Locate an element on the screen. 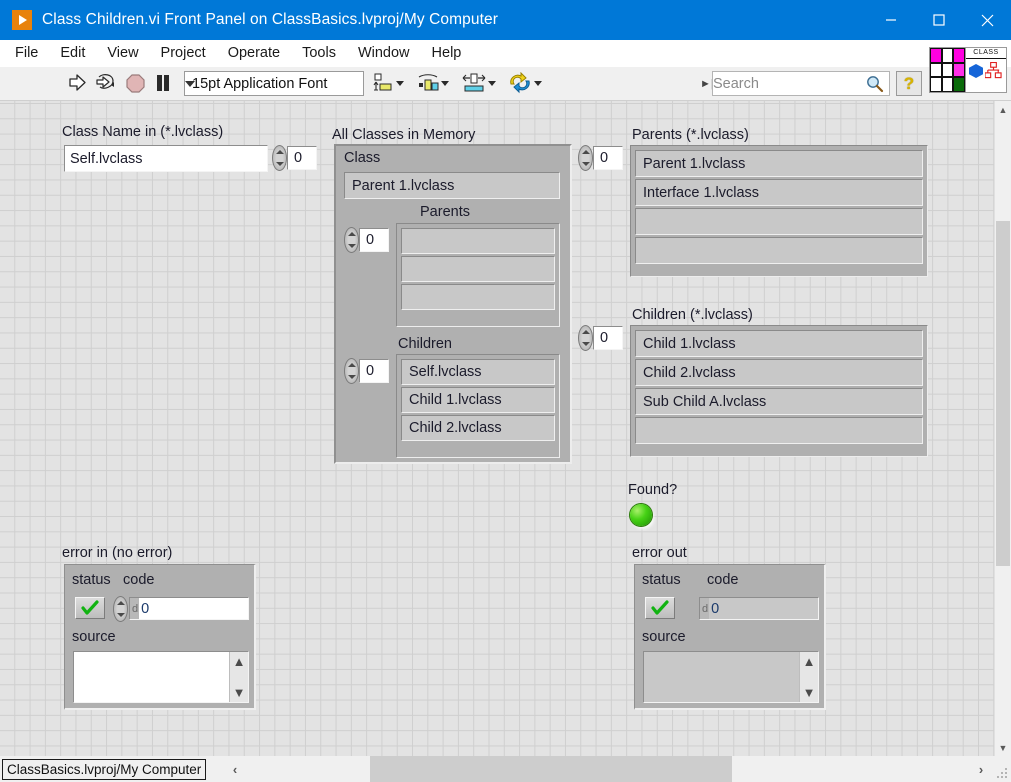  reorder-objects-icon is located at coordinates (525, 83).